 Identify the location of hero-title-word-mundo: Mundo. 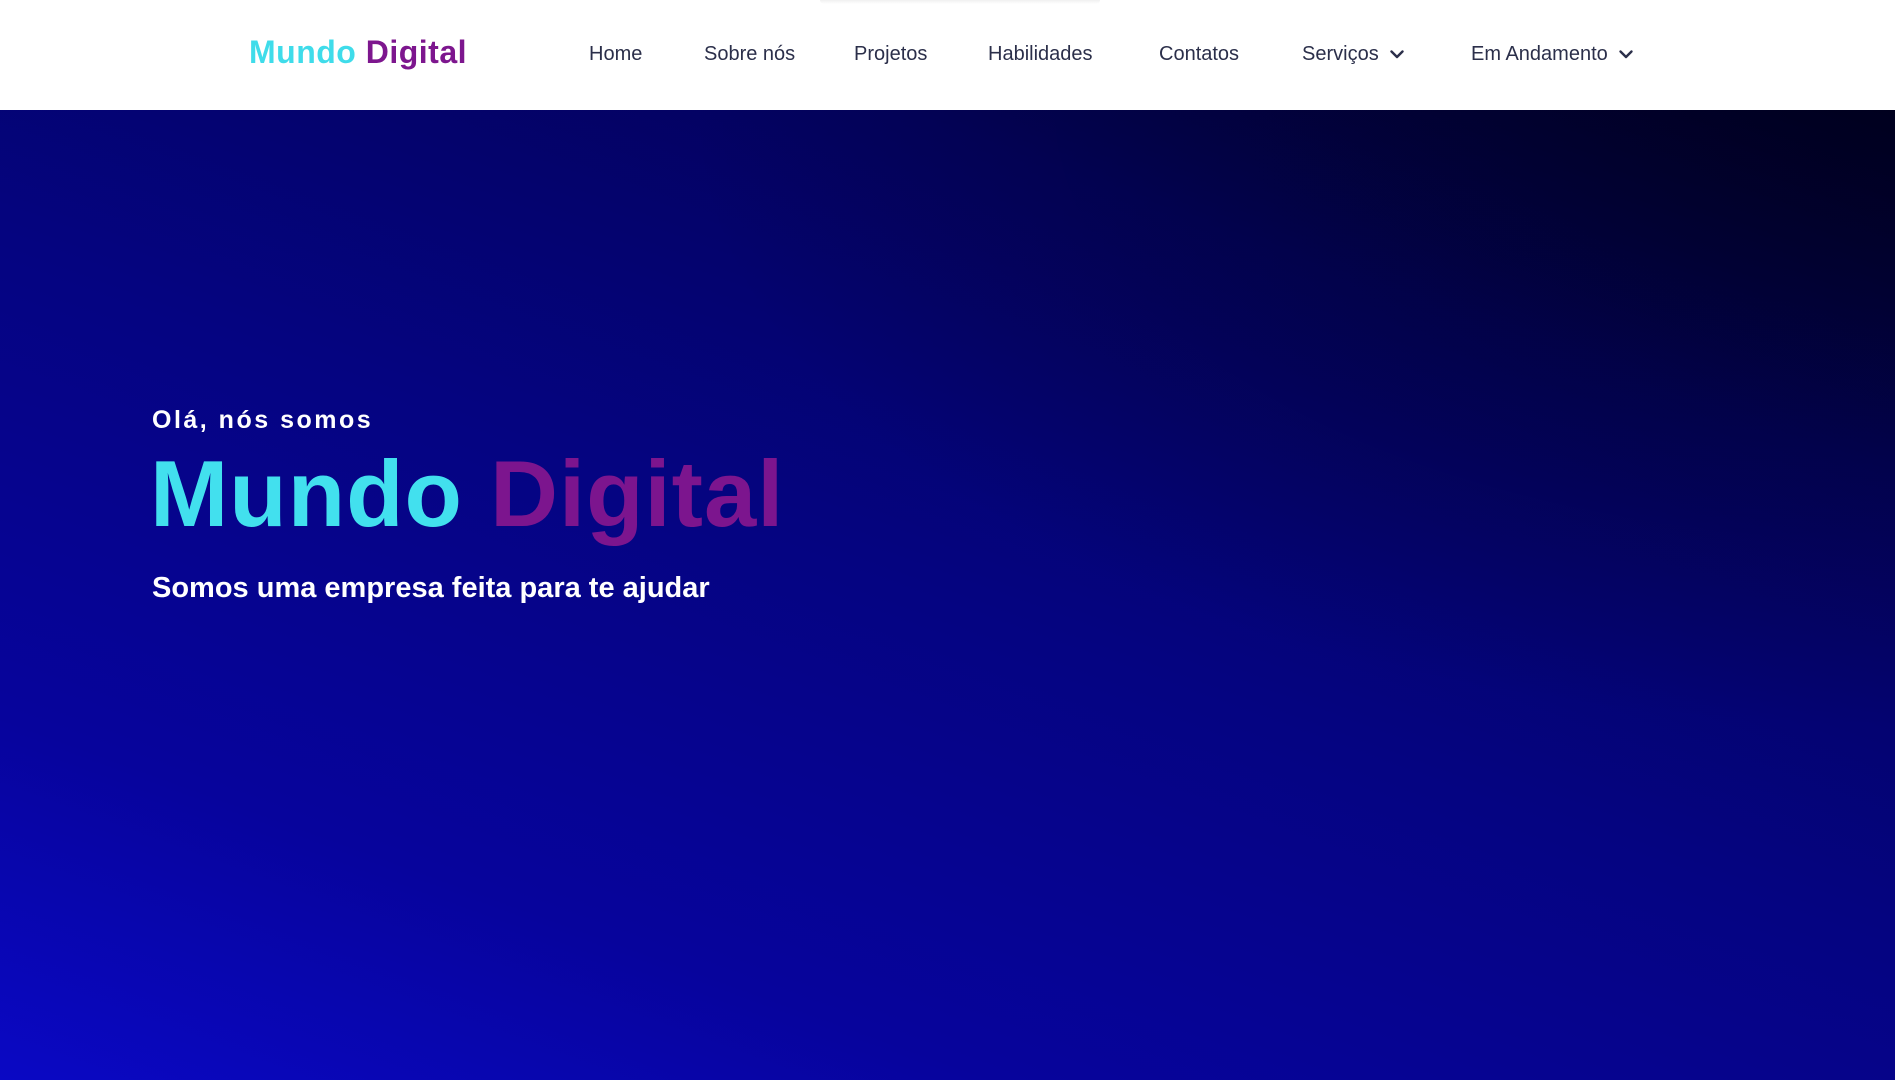
(306, 493).